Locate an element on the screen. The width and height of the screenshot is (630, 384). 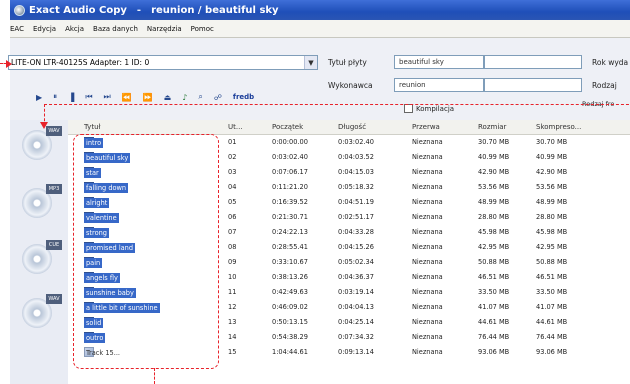
track-length-cell: 0:04:51.19 is located at coordinates (356, 202).